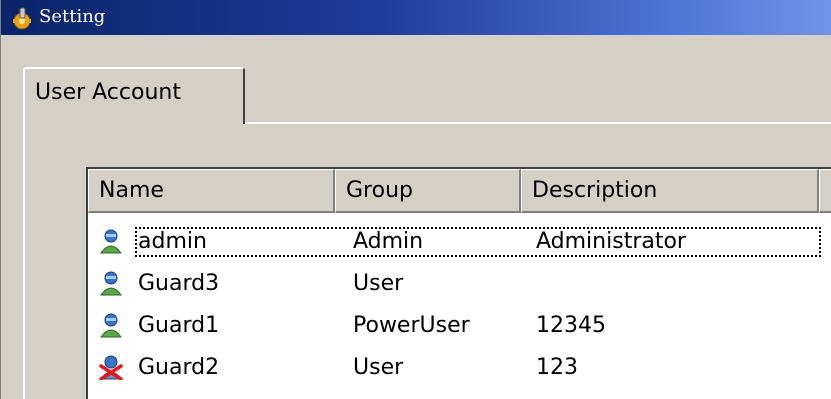 The width and height of the screenshot is (831, 399). What do you see at coordinates (411, 325) in the screenshot?
I see `user-group: PowerUser` at bounding box center [411, 325].